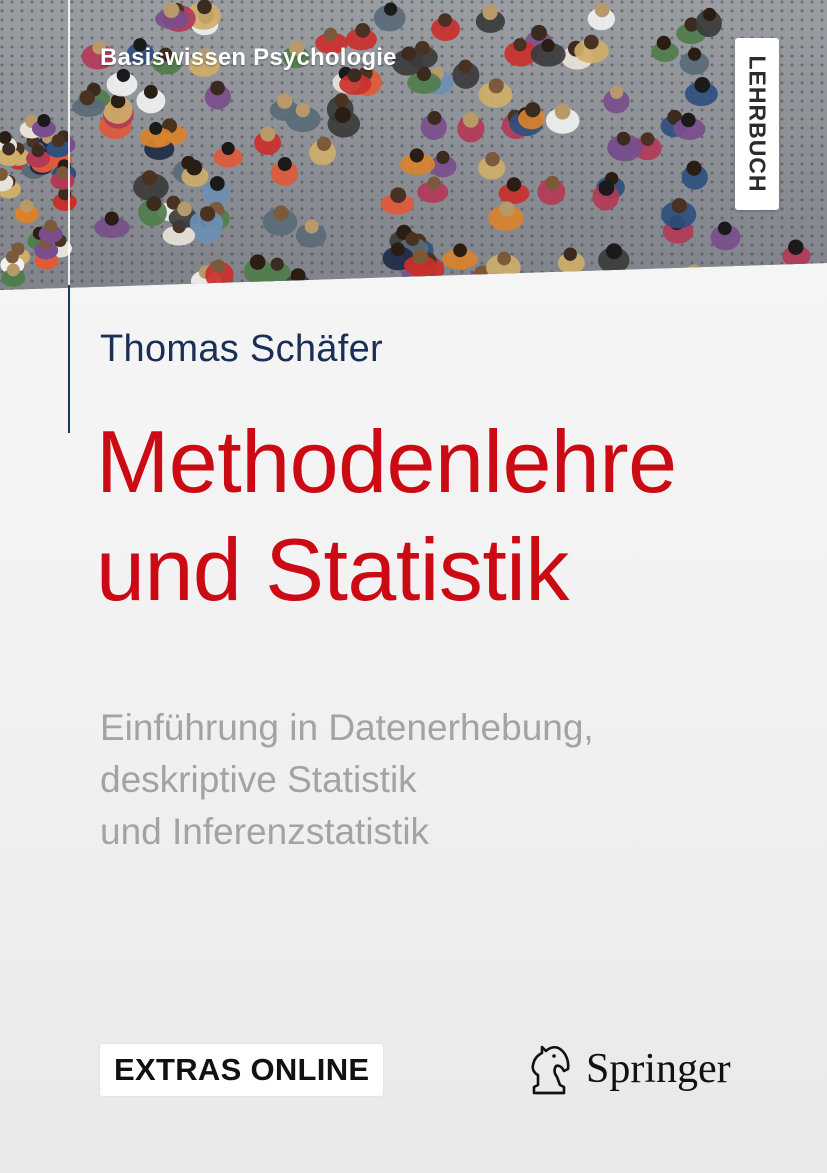 This screenshot has width=827, height=1173. I want to click on subtitle-line-2: deskriptive Statistik, so click(258, 779).